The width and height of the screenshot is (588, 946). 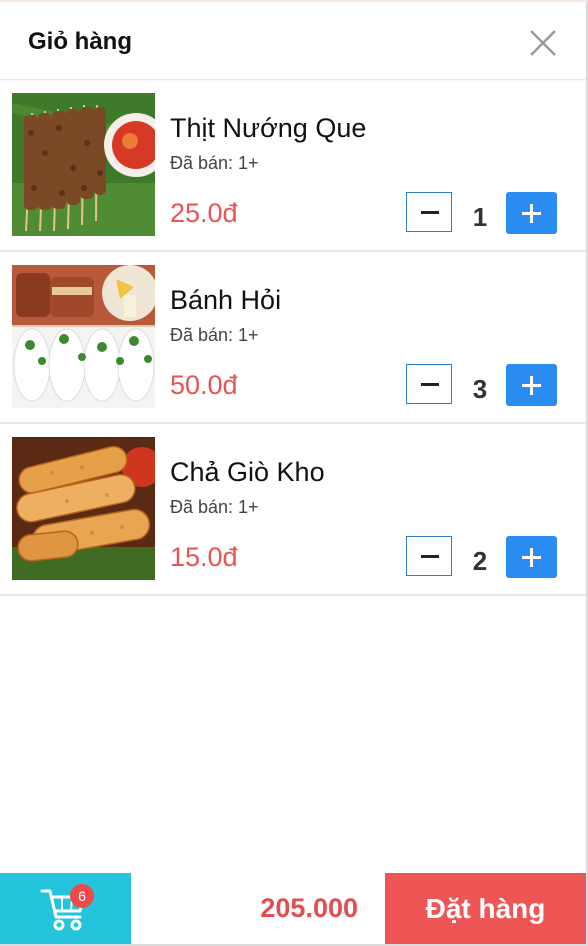 I want to click on item-name: Bánh Hỏi, so click(x=226, y=300).